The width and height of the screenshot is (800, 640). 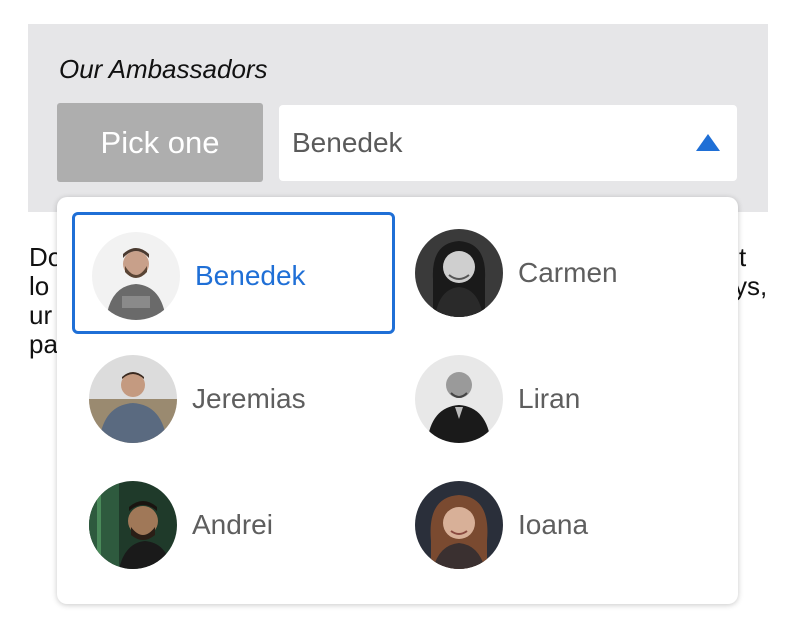 I want to click on option-andrei: Andrei, so click(x=233, y=525).